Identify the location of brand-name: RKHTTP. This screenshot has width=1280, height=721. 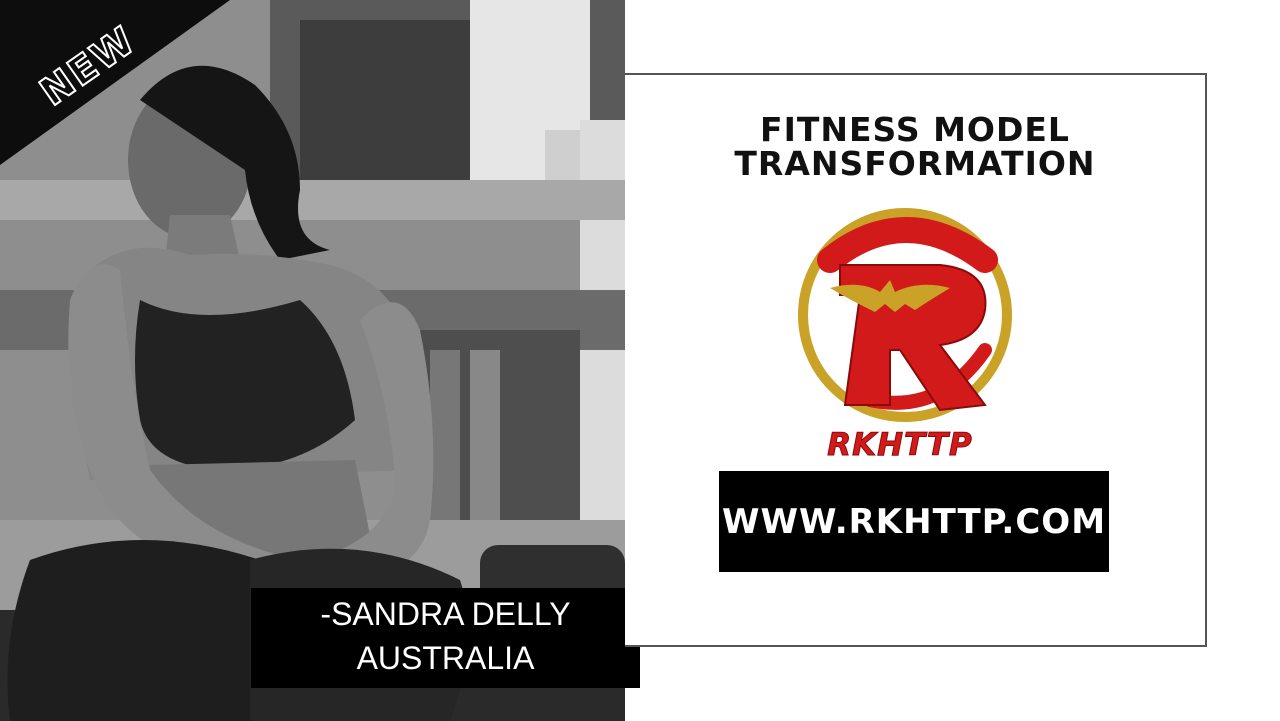
(900, 445).